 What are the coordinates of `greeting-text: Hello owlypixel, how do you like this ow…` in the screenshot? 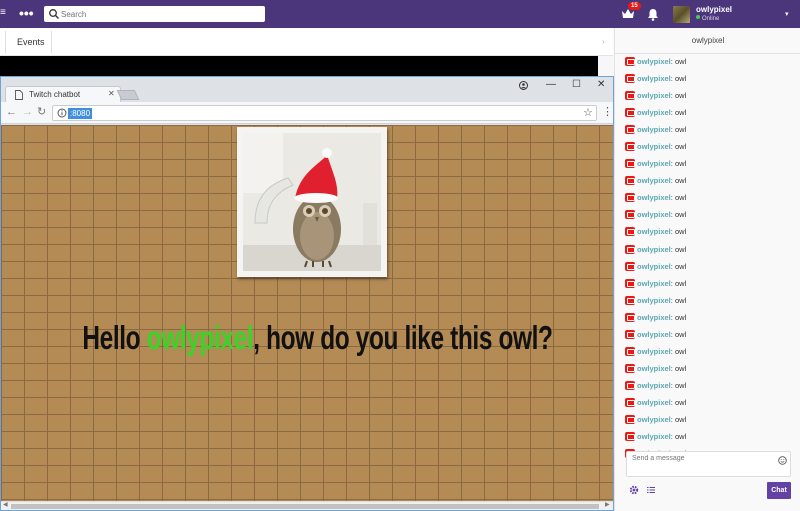 It's located at (317, 338).